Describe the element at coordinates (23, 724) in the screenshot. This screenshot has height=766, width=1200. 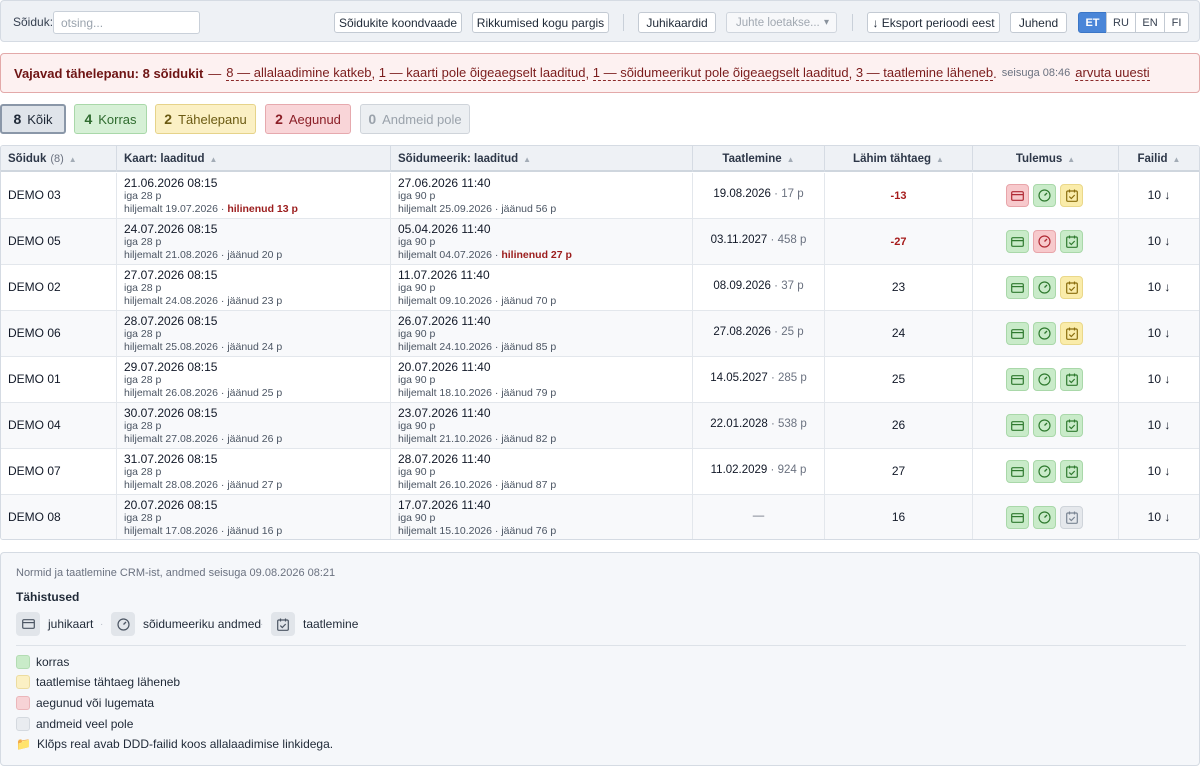
I see `color-swatch` at that location.